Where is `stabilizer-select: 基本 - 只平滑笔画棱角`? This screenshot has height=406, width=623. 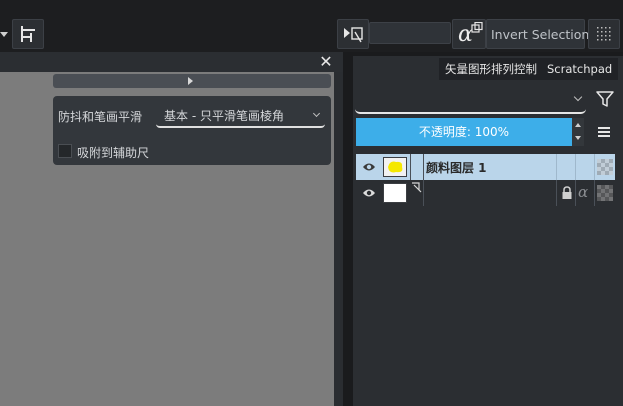 stabilizer-select: 基本 - 只平滑笔画棱角 is located at coordinates (240, 116).